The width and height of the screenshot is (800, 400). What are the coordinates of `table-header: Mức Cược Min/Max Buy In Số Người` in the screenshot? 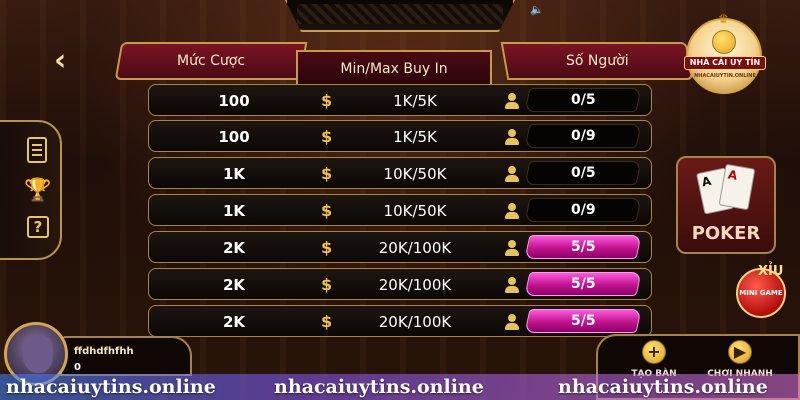 It's located at (404, 65).